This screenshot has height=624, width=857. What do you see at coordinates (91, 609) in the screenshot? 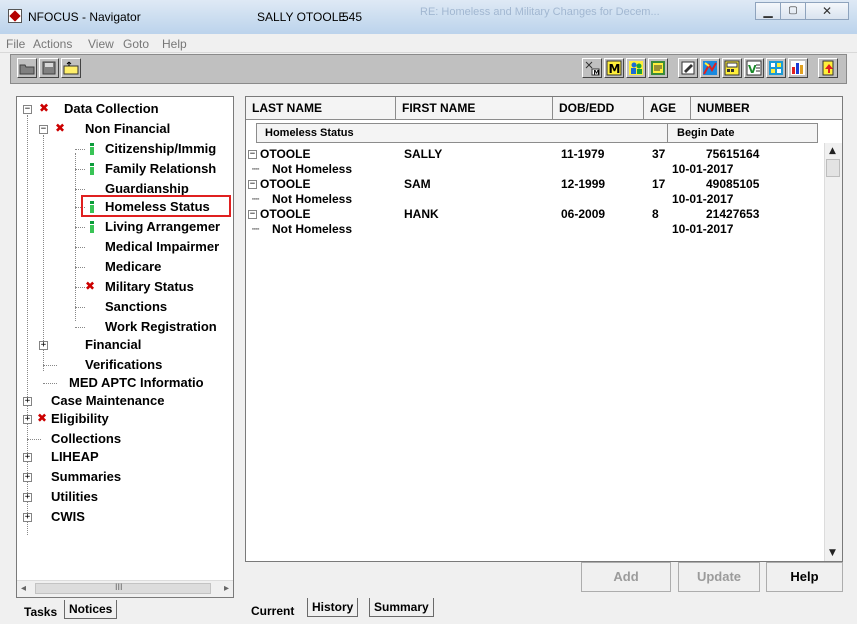
I see `tab-notices: Notices` at bounding box center [91, 609].